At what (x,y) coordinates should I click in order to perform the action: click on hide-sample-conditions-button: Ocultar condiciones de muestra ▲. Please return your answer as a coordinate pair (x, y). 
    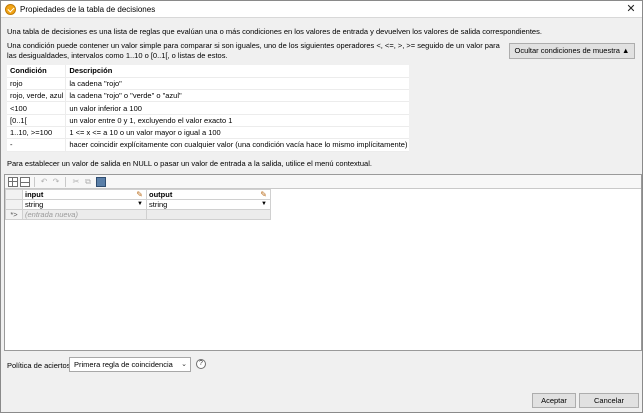
    Looking at the image, I should click on (572, 51).